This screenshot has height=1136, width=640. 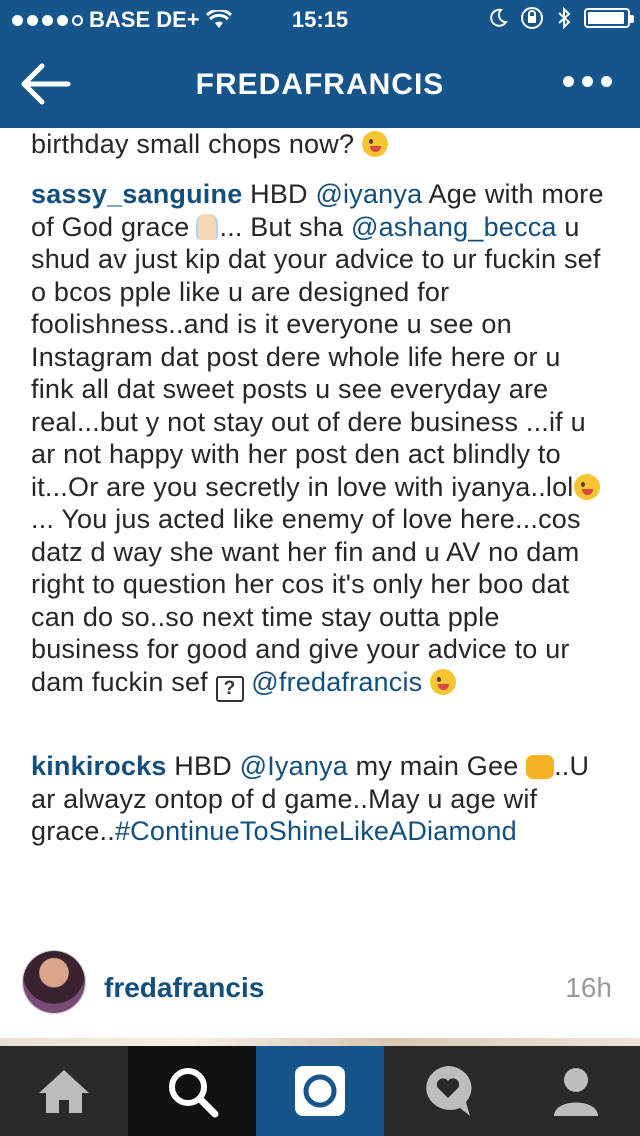 I want to click on profile-icon, so click(x=576, y=1092).